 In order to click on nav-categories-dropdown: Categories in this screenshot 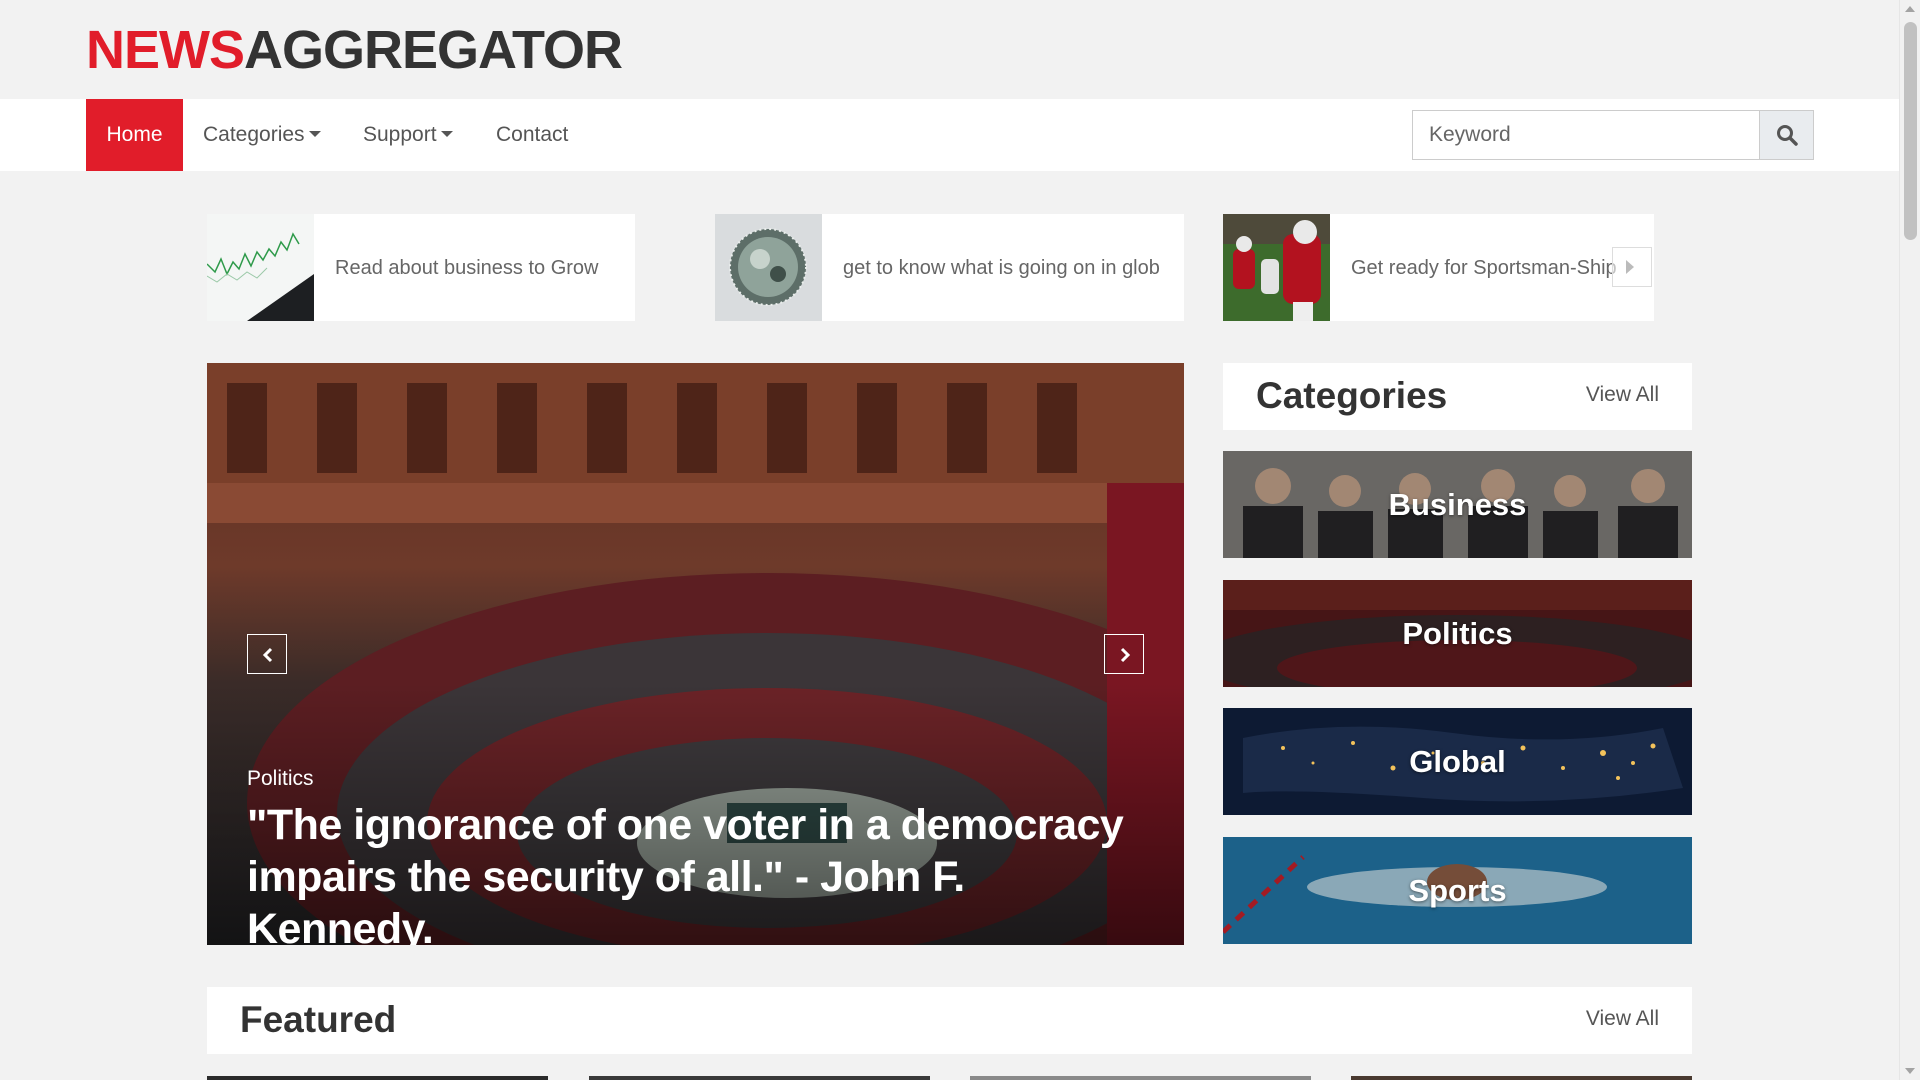, I will do `click(262, 135)`.